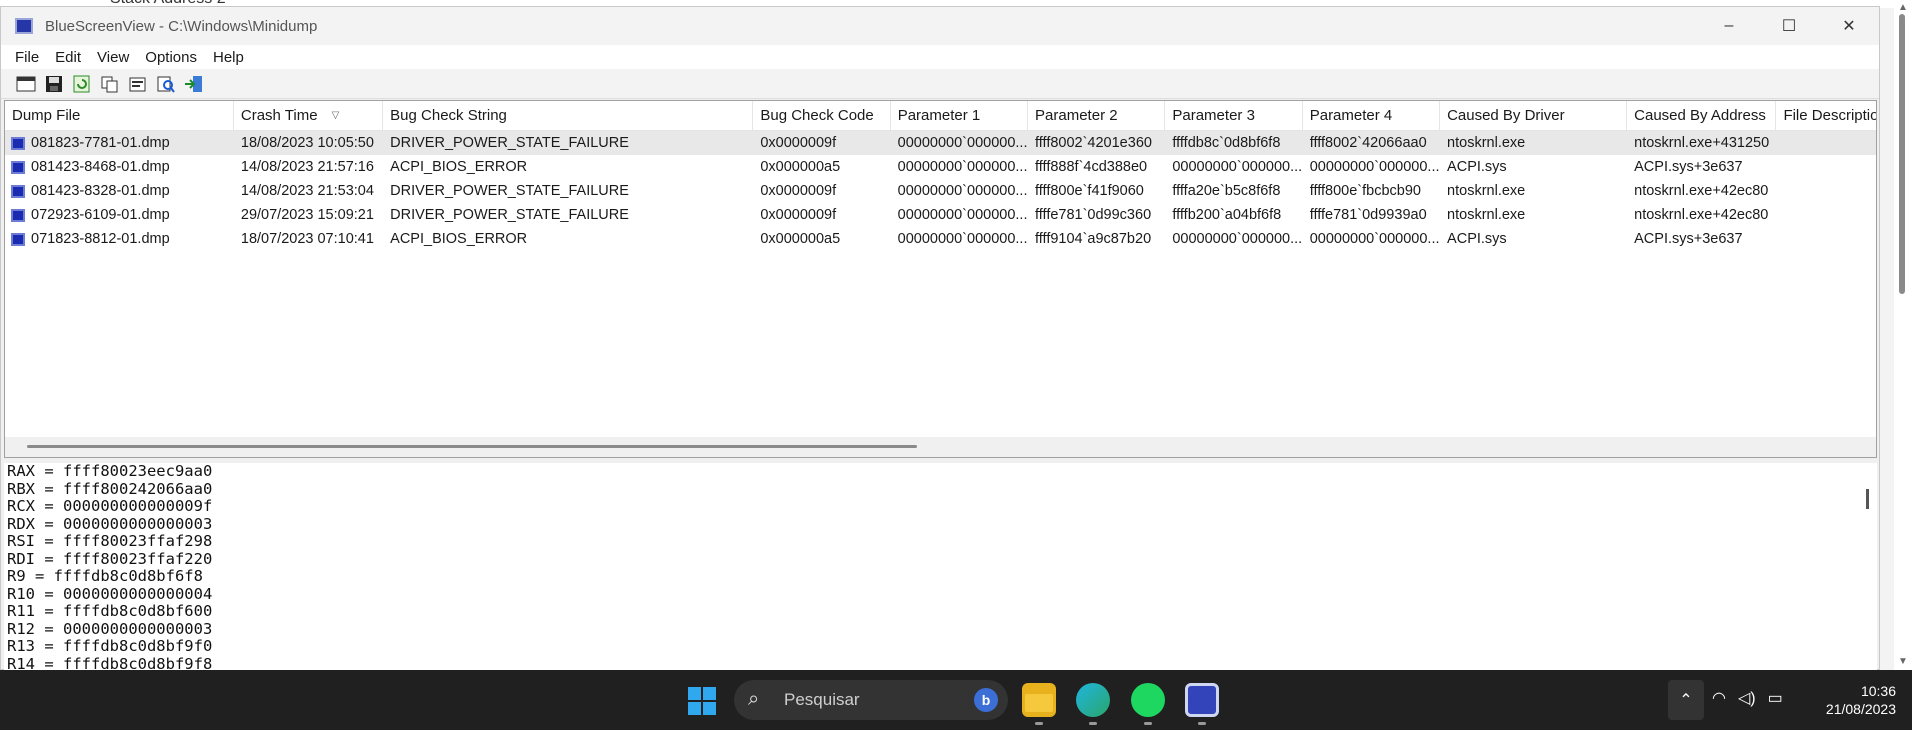 The image size is (1912, 730). Describe the element at coordinates (871, 700) in the screenshot. I see `taskbar-search: ⌕ Pesquisar b` at that location.